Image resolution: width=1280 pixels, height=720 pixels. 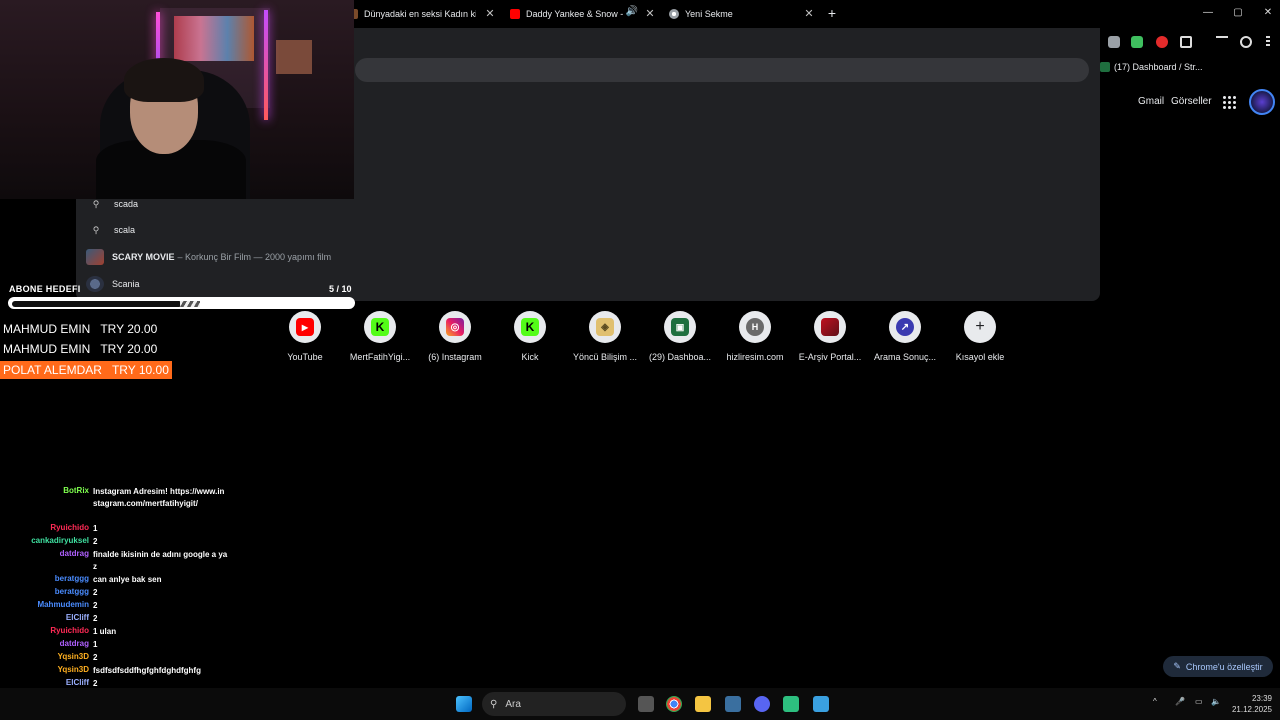 What do you see at coordinates (1137, 42) in the screenshot?
I see `shield-green-icon` at bounding box center [1137, 42].